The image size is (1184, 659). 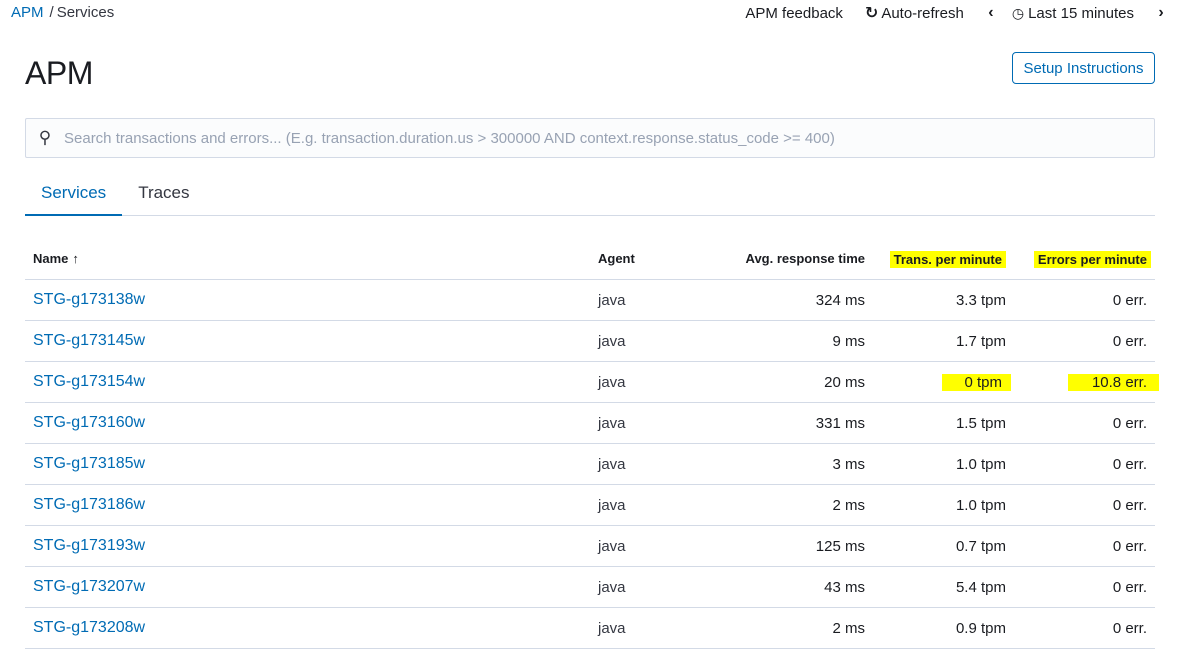 What do you see at coordinates (590, 587) in the screenshot?
I see `table-row: STG-g173207w java 43 ms 5.4 tpm 0 err.` at bounding box center [590, 587].